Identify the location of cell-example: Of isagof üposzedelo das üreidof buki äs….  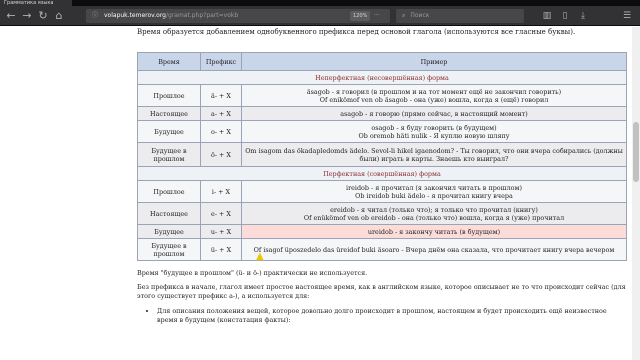
(434, 249).